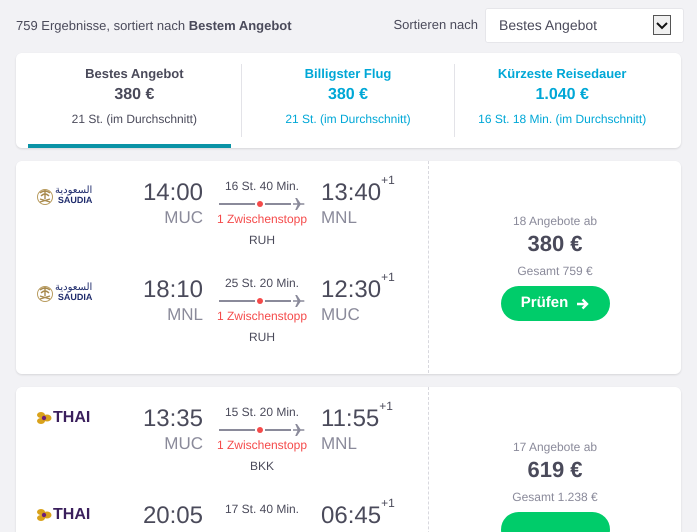 The height and width of the screenshot is (532, 697). I want to click on flight-duration: 16 St. 40 Min., so click(262, 186).